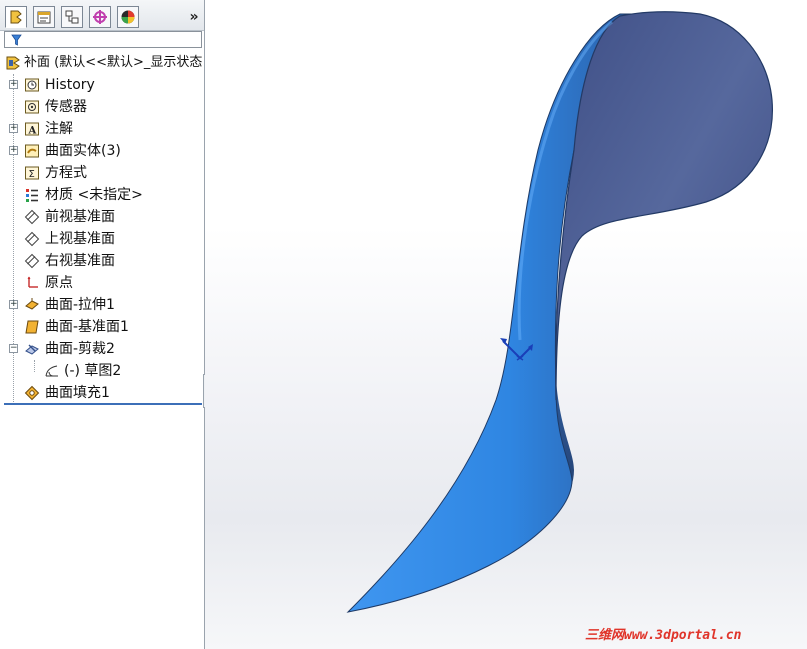 This screenshot has height=649, width=807. What do you see at coordinates (32, 327) in the screenshot?
I see `planar-surface-icon` at bounding box center [32, 327].